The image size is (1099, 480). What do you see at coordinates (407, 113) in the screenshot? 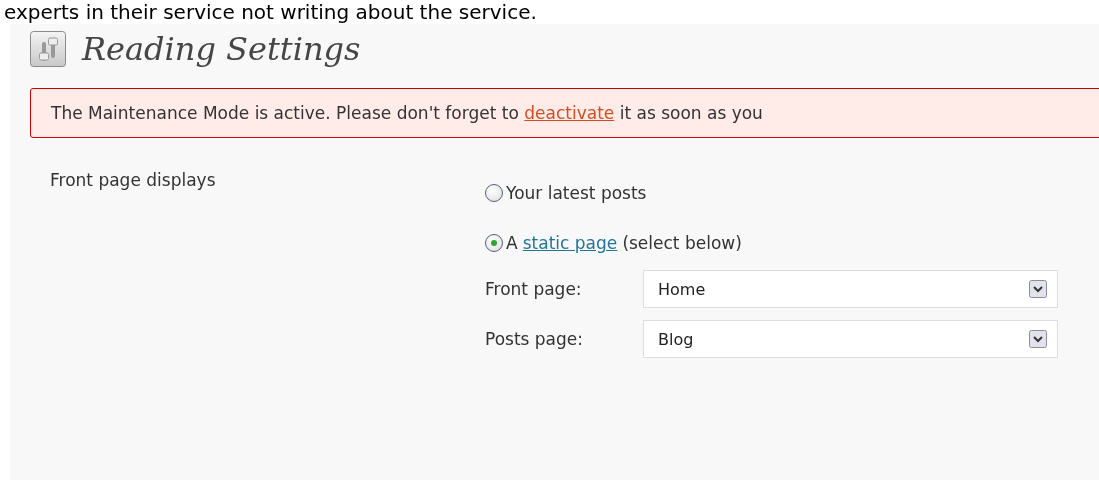
I see `notice-text: The Maintenance Mode is active. Please don't forget to deactivate it as soon as you` at bounding box center [407, 113].